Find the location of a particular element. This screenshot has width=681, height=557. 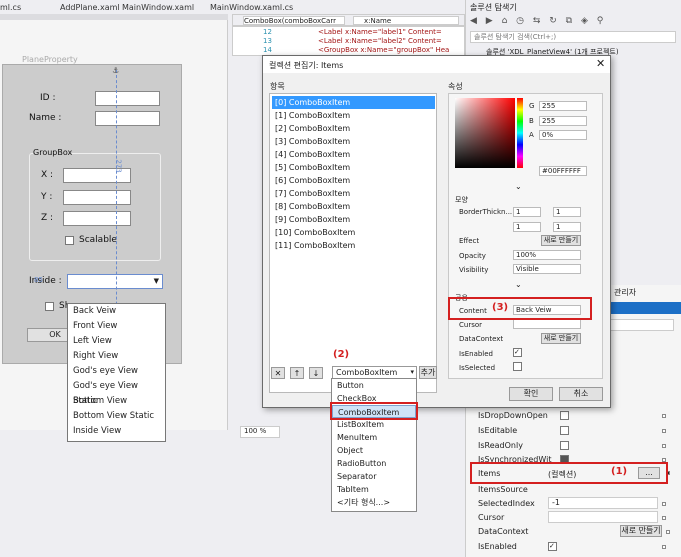

arrow-down-icon: ↓ is located at coordinates (316, 373).